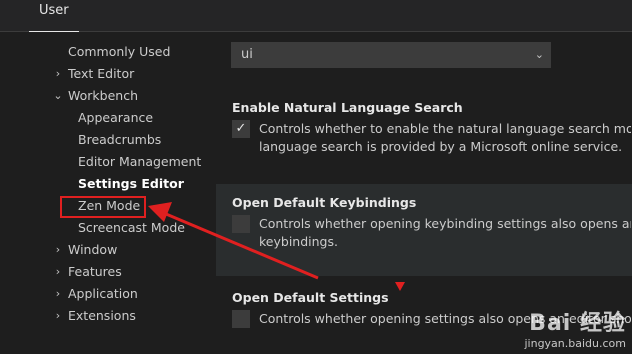 Image resolution: width=632 pixels, height=354 pixels. Describe the element at coordinates (241, 224) in the screenshot. I see `checkbox-open-default-keybindings` at that location.